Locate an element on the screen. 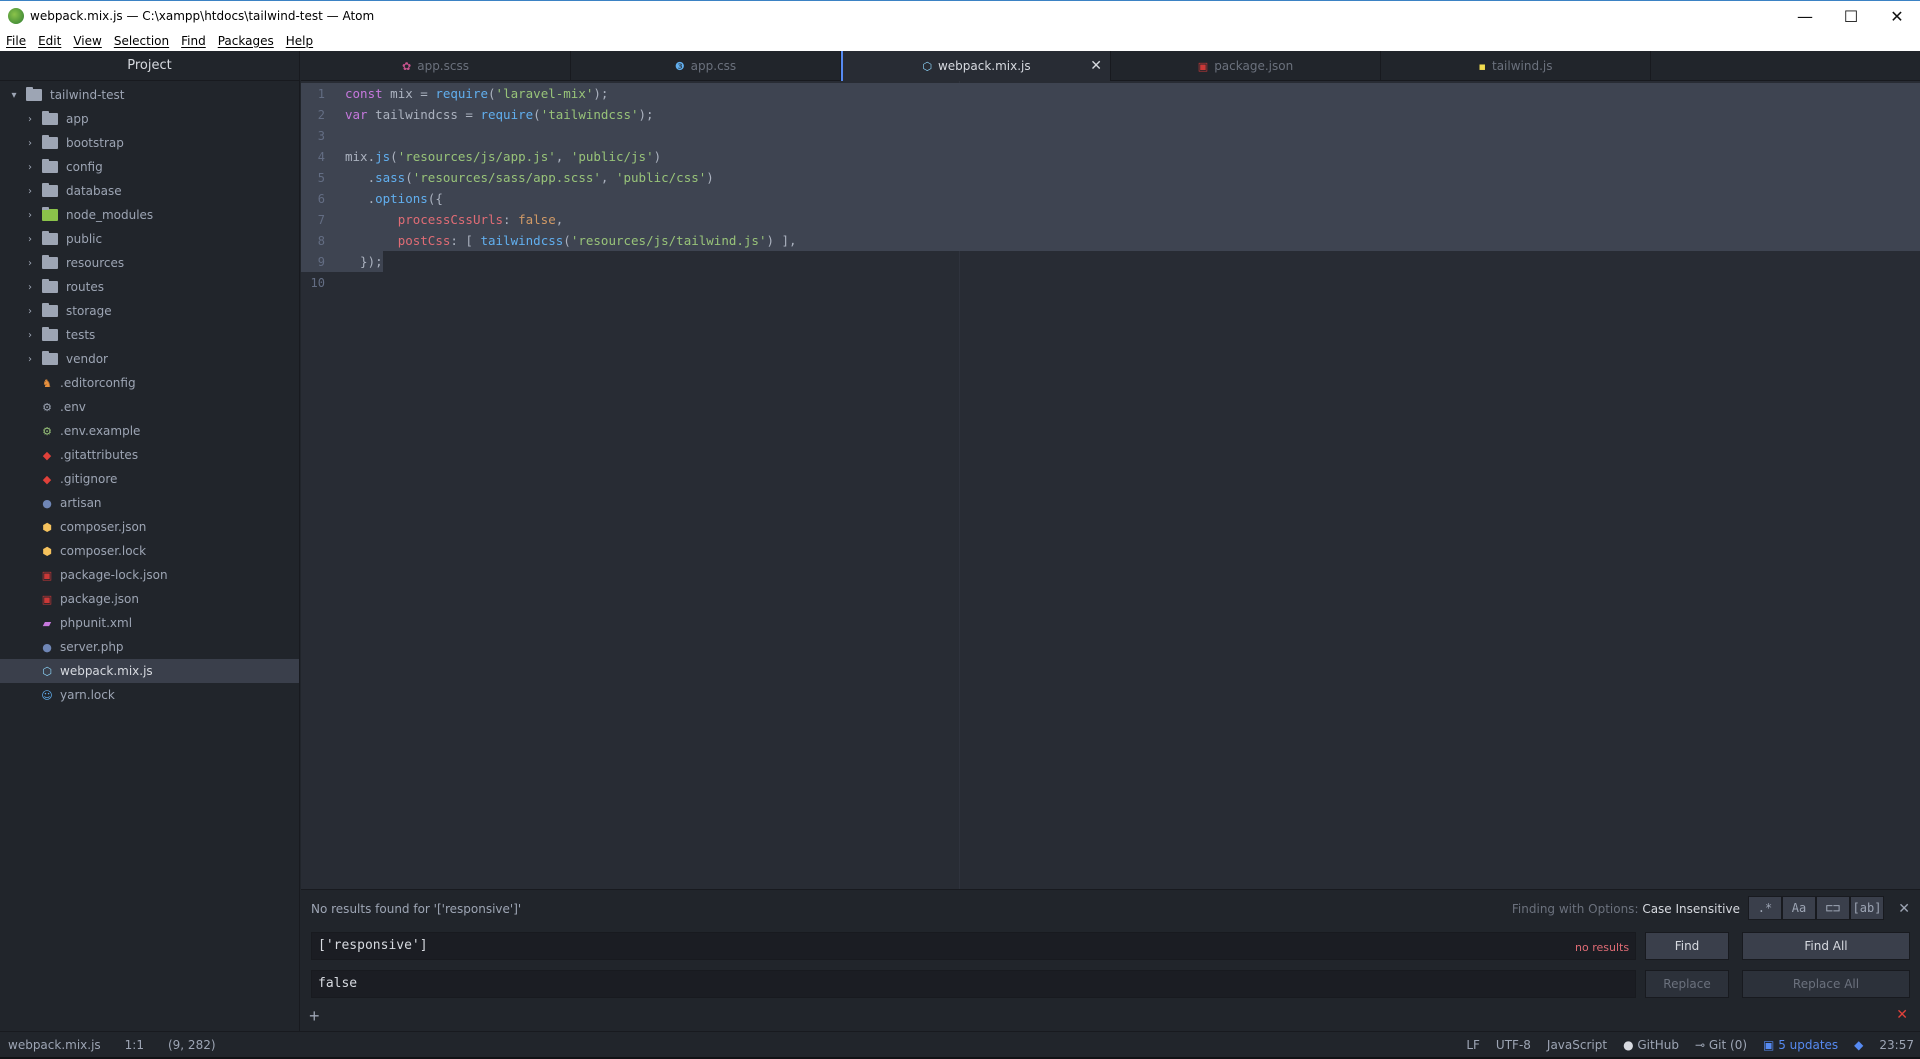  menu-selection: Selection is located at coordinates (141, 41).